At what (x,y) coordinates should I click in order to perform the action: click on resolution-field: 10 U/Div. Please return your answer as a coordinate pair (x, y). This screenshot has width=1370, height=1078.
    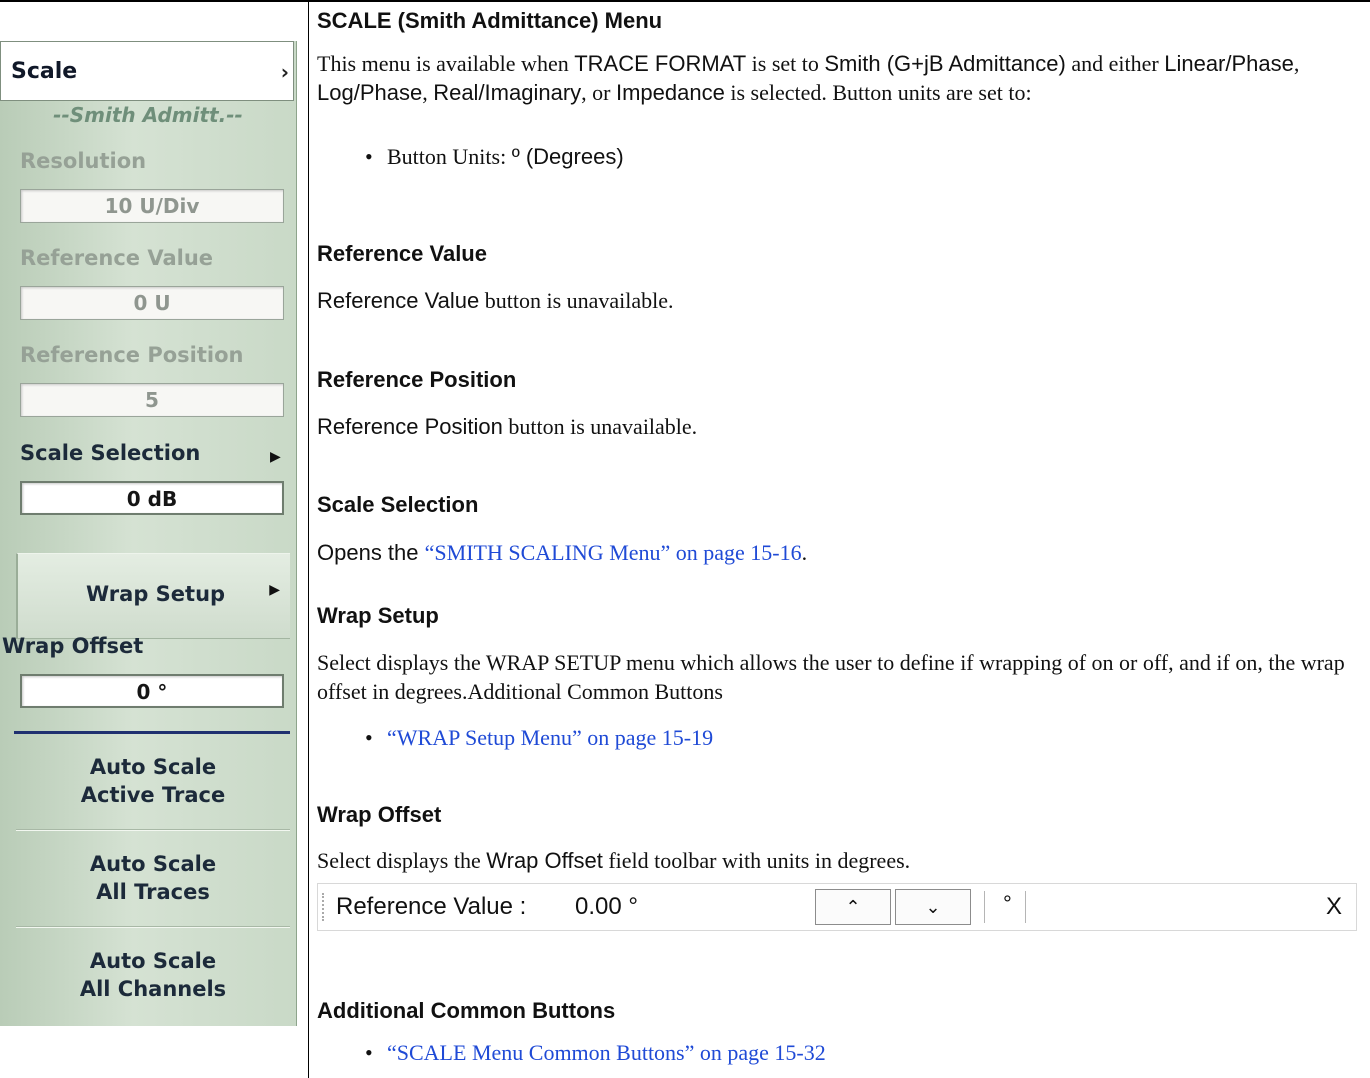
    Looking at the image, I should click on (152, 206).